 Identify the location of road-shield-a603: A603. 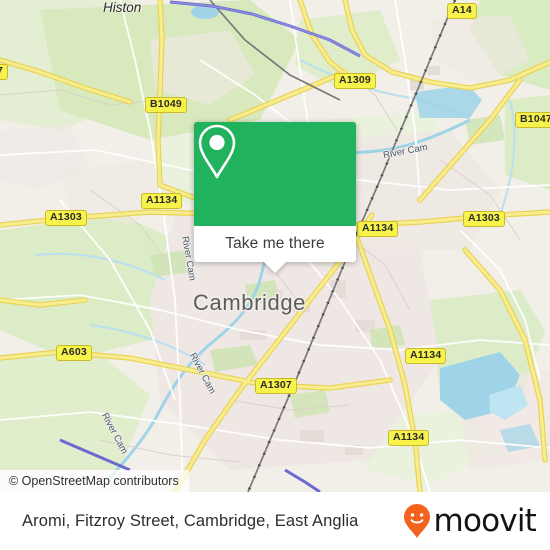
(74, 353).